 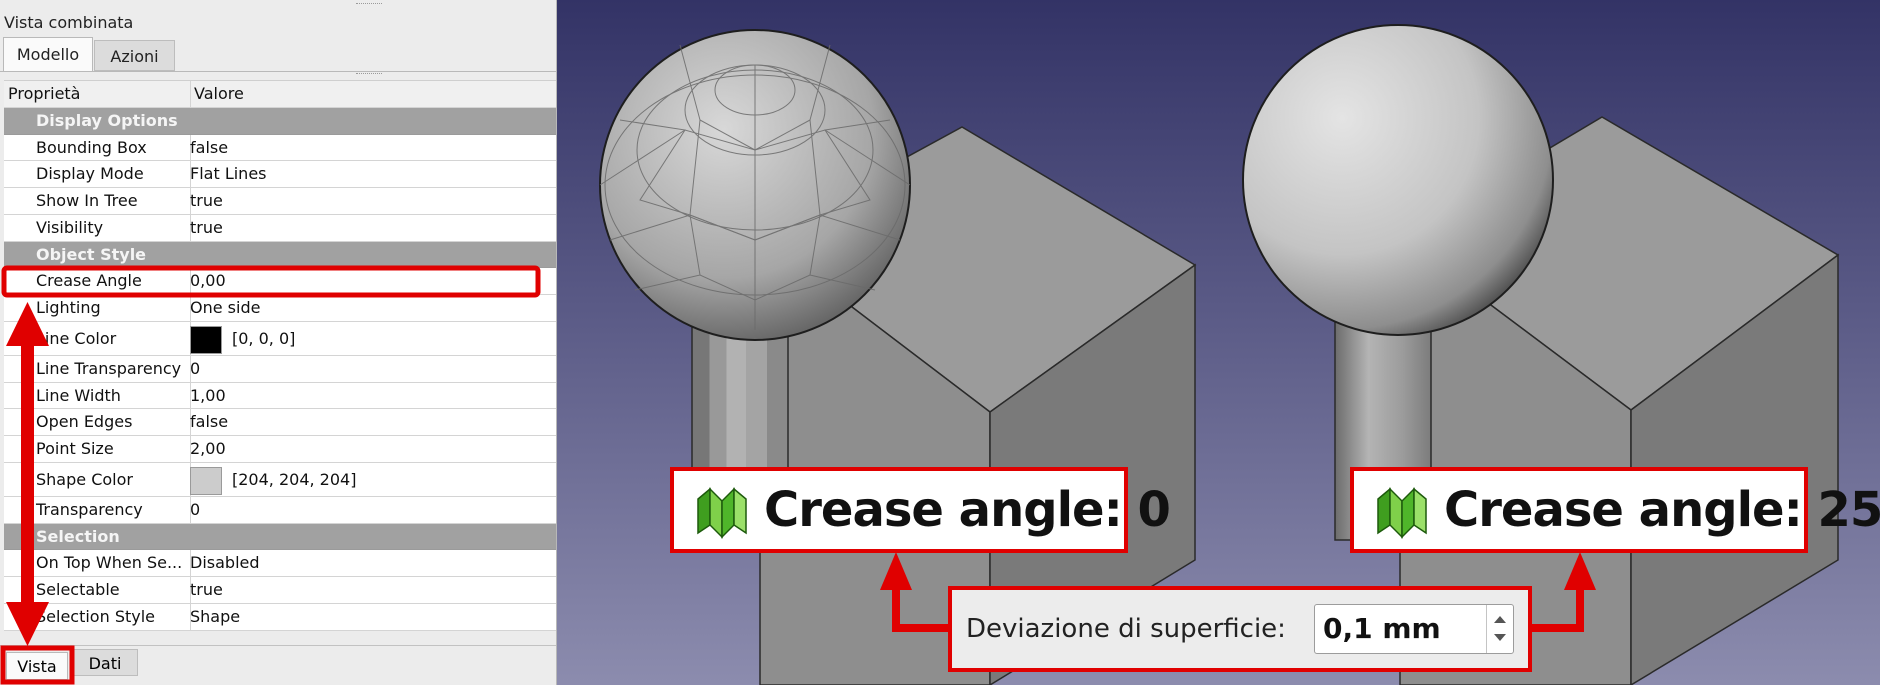 I want to click on property-row: Line Transparency 0, so click(x=280, y=369).